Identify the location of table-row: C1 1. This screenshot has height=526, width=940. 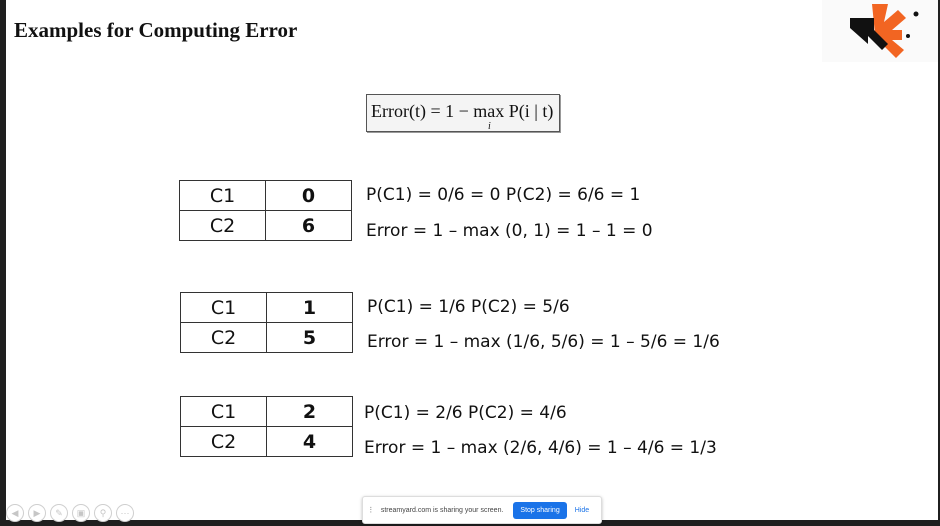
(266, 307).